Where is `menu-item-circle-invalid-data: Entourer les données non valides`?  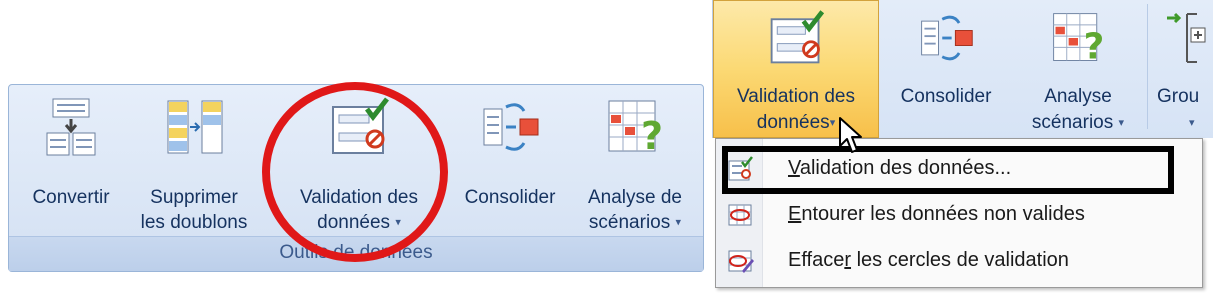 menu-item-circle-invalid-data: Entourer les données non valides is located at coordinates (959, 215).